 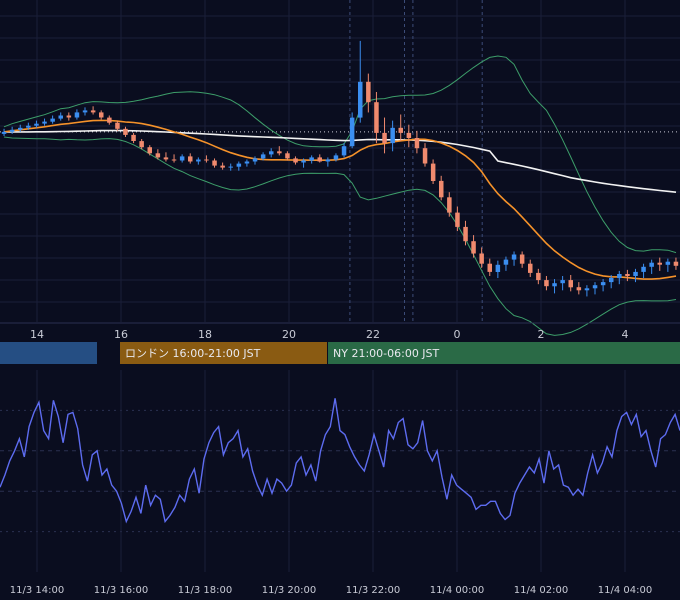 I want to click on price-x-tick-label: 22, so click(x=373, y=334).